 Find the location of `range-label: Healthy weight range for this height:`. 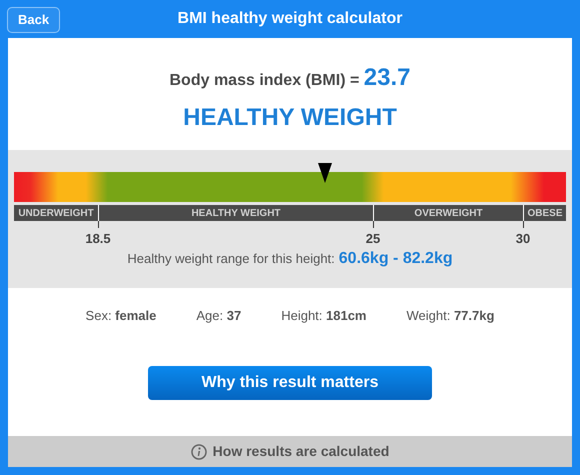

range-label: Healthy weight range for this height: is located at coordinates (231, 259).